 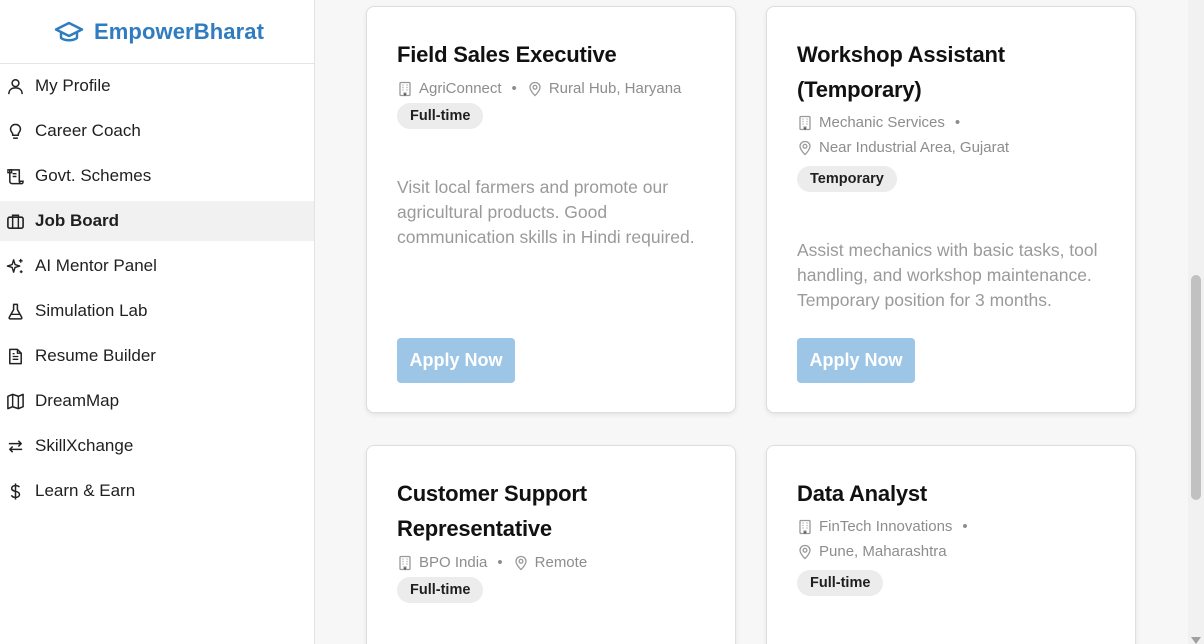 I want to click on job-type-badge: Temporary, so click(x=847, y=179).